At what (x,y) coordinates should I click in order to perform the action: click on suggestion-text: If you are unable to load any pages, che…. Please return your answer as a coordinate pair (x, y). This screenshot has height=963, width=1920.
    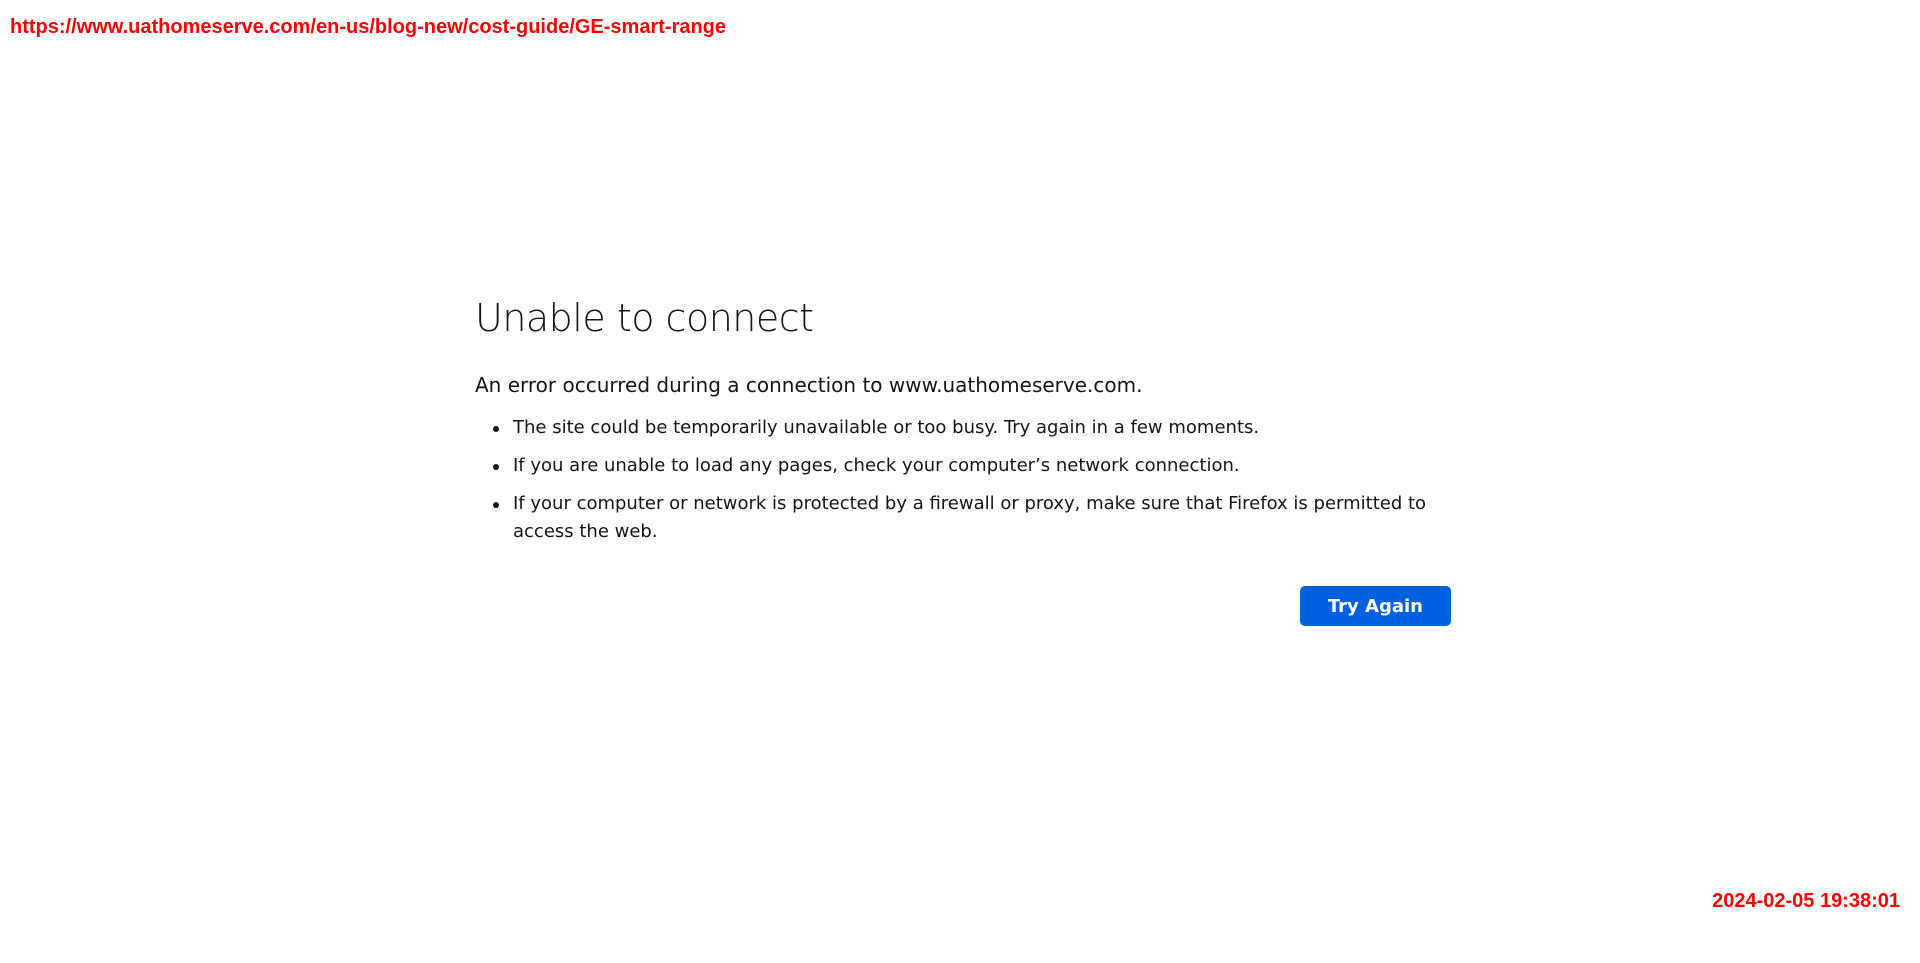
    Looking at the image, I should click on (876, 465).